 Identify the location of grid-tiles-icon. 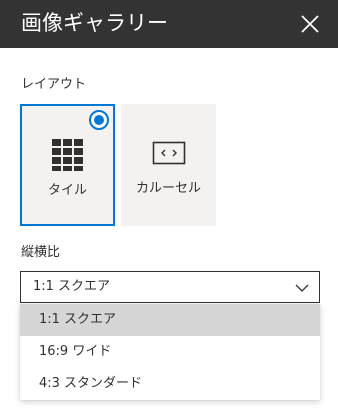
(67, 155).